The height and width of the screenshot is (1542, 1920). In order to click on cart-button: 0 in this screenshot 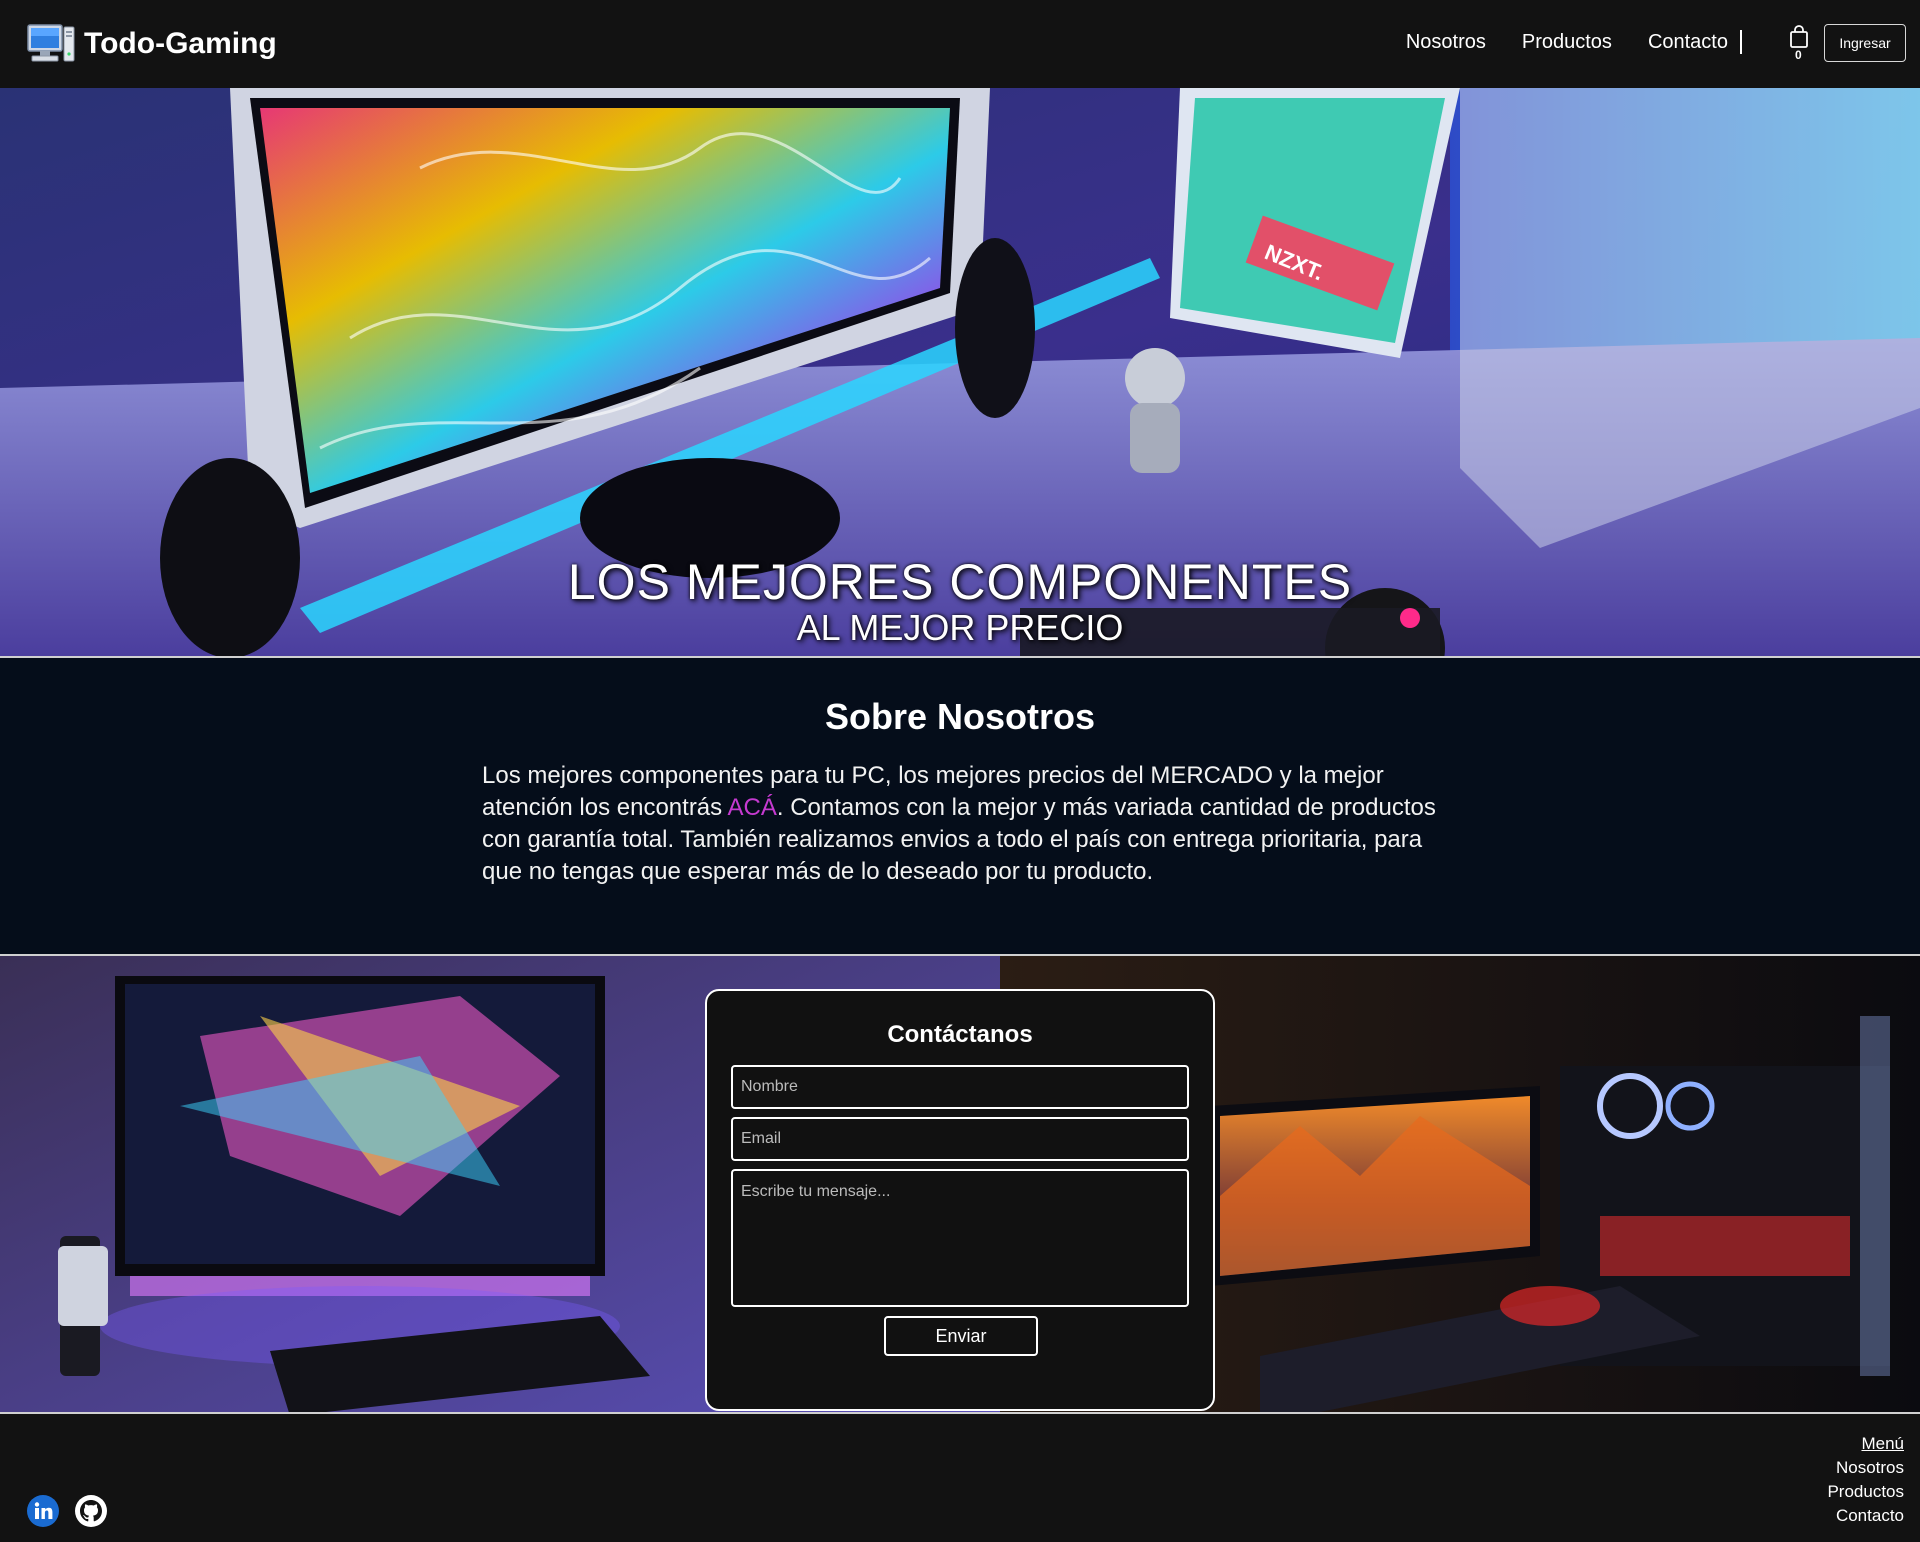, I will do `click(1799, 44)`.